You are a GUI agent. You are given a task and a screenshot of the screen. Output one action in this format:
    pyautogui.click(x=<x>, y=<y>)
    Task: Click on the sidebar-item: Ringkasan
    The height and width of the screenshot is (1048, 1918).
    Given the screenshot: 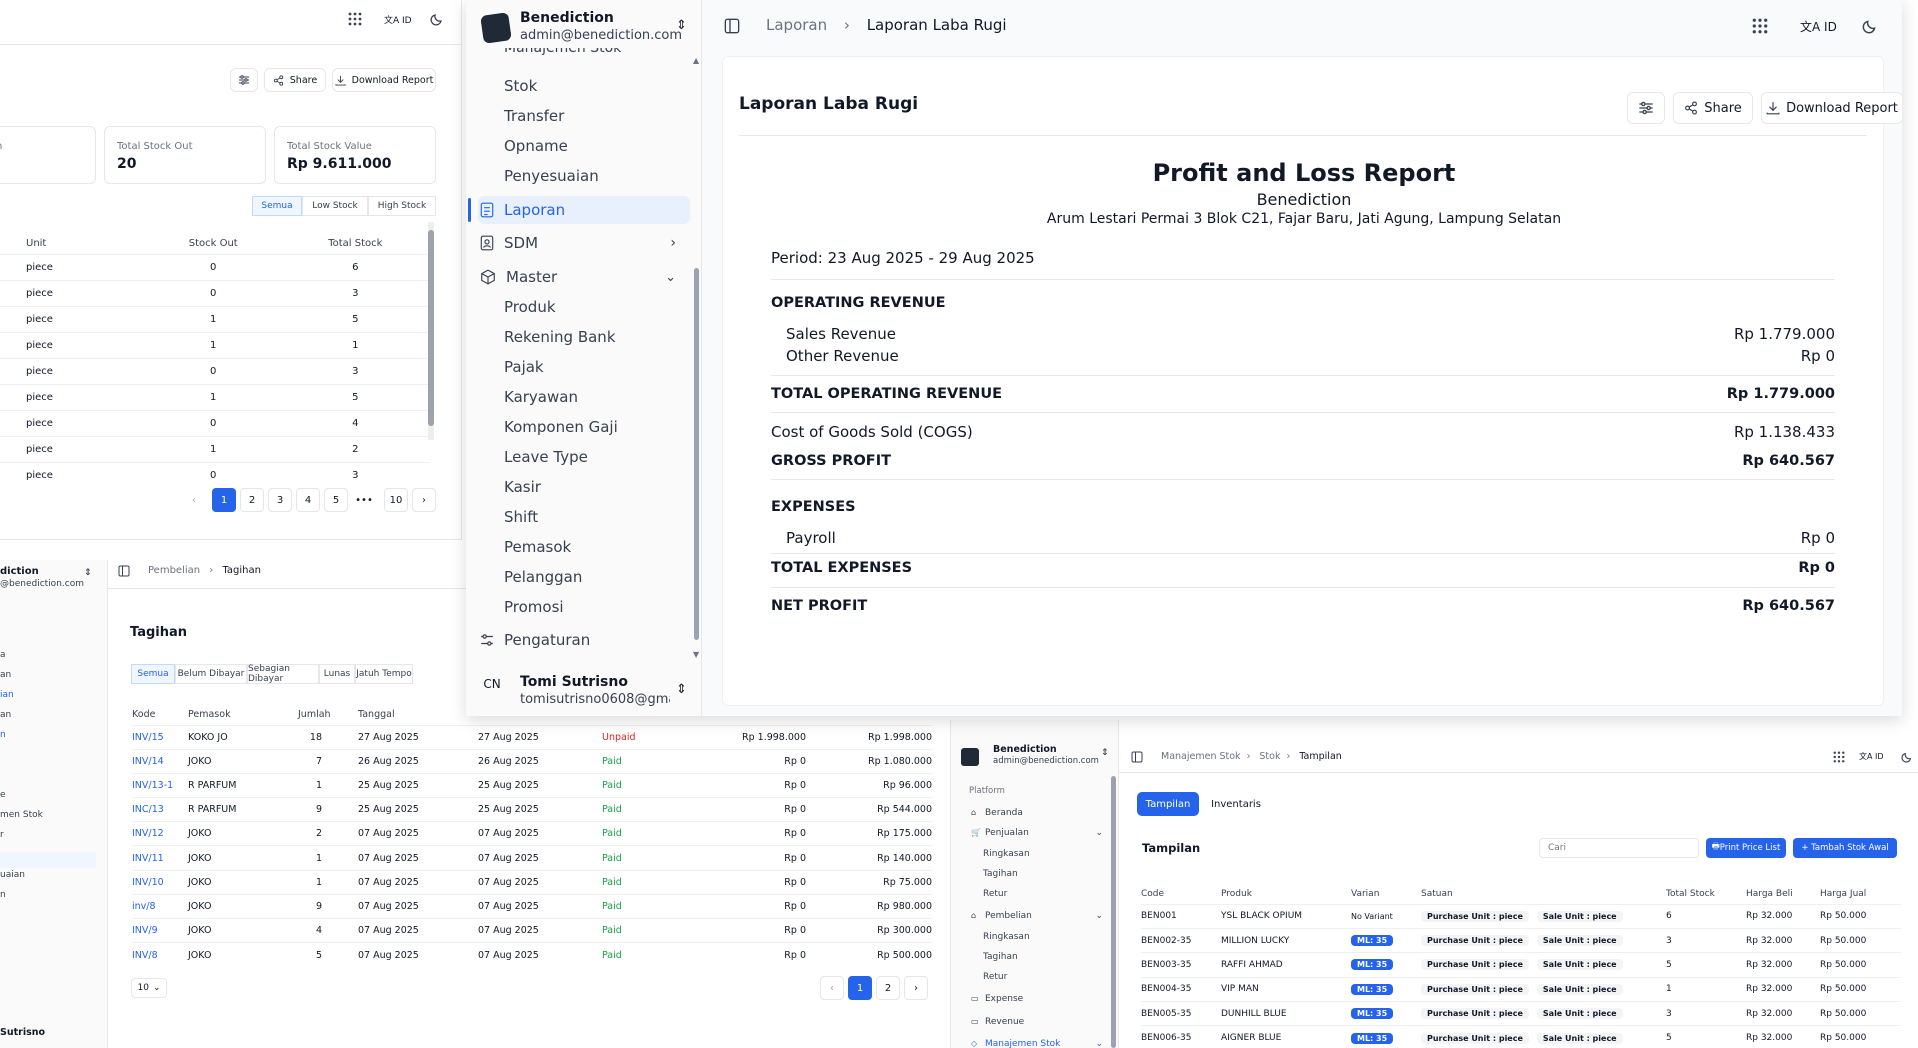 What is the action you would take?
    pyautogui.click(x=1038, y=937)
    